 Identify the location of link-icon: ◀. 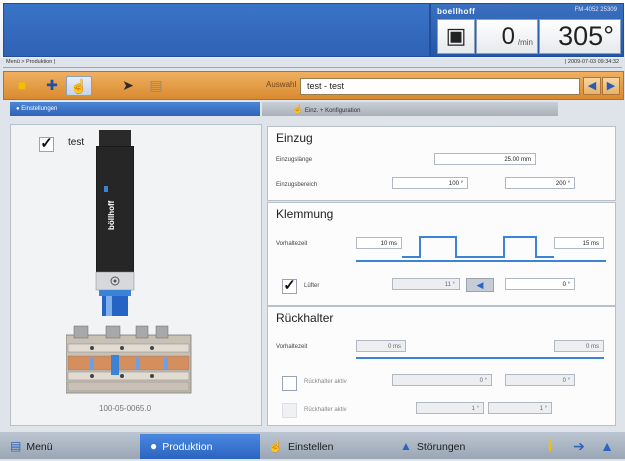
(480, 285).